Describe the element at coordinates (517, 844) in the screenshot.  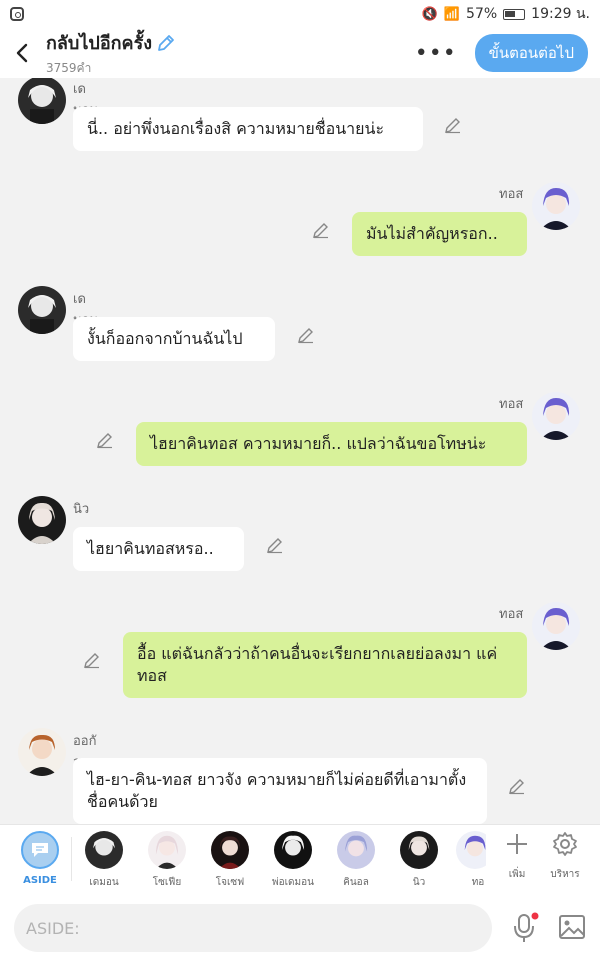
I see `plus-icon` at that location.